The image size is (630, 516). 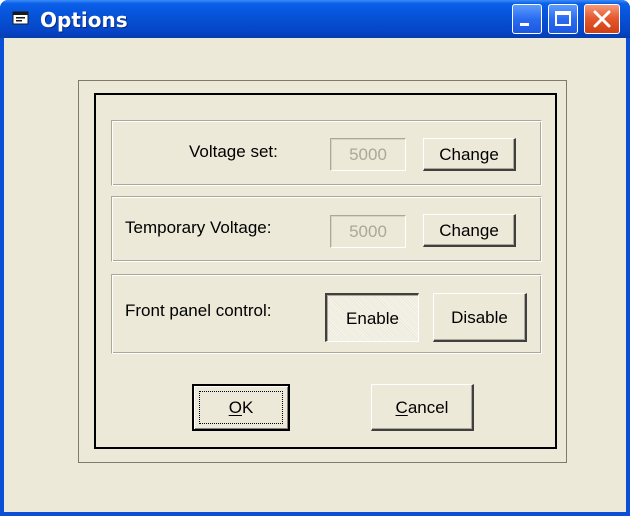 I want to click on cancel-label-rest: ancel, so click(x=428, y=407).